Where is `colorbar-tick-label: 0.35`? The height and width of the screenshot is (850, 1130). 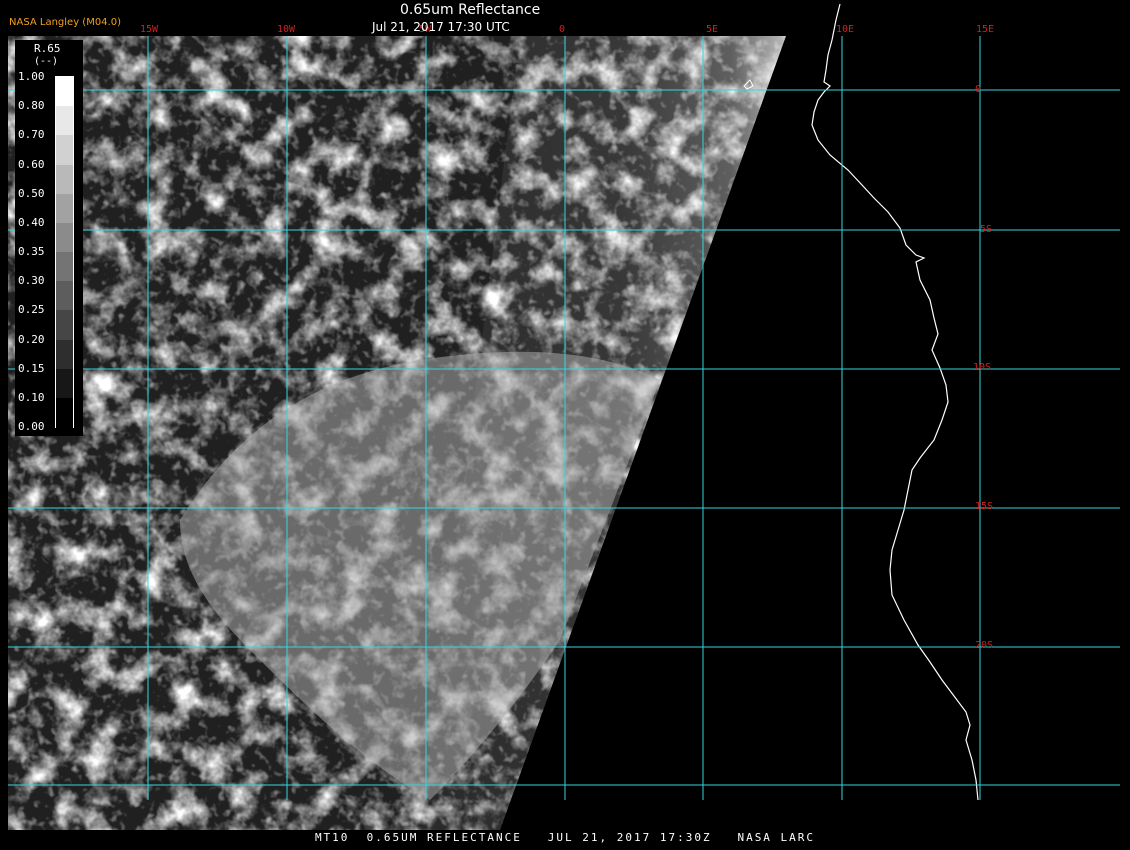
colorbar-tick-label: 0.35 is located at coordinates (31, 251).